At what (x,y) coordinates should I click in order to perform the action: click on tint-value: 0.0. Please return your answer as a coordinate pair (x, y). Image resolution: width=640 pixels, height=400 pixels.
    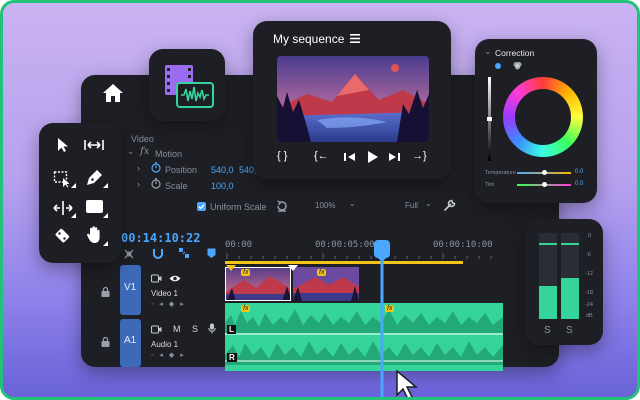
    Looking at the image, I should click on (579, 184).